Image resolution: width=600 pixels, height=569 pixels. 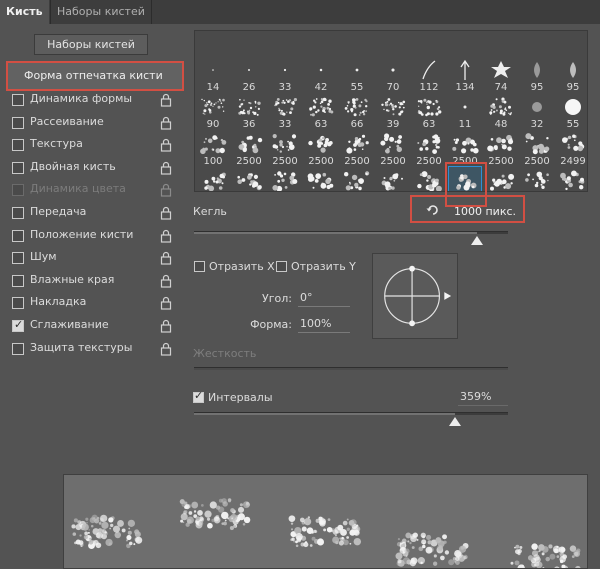 What do you see at coordinates (213, 111) in the screenshot?
I see `brush-tip-cell: 90` at bounding box center [213, 111].